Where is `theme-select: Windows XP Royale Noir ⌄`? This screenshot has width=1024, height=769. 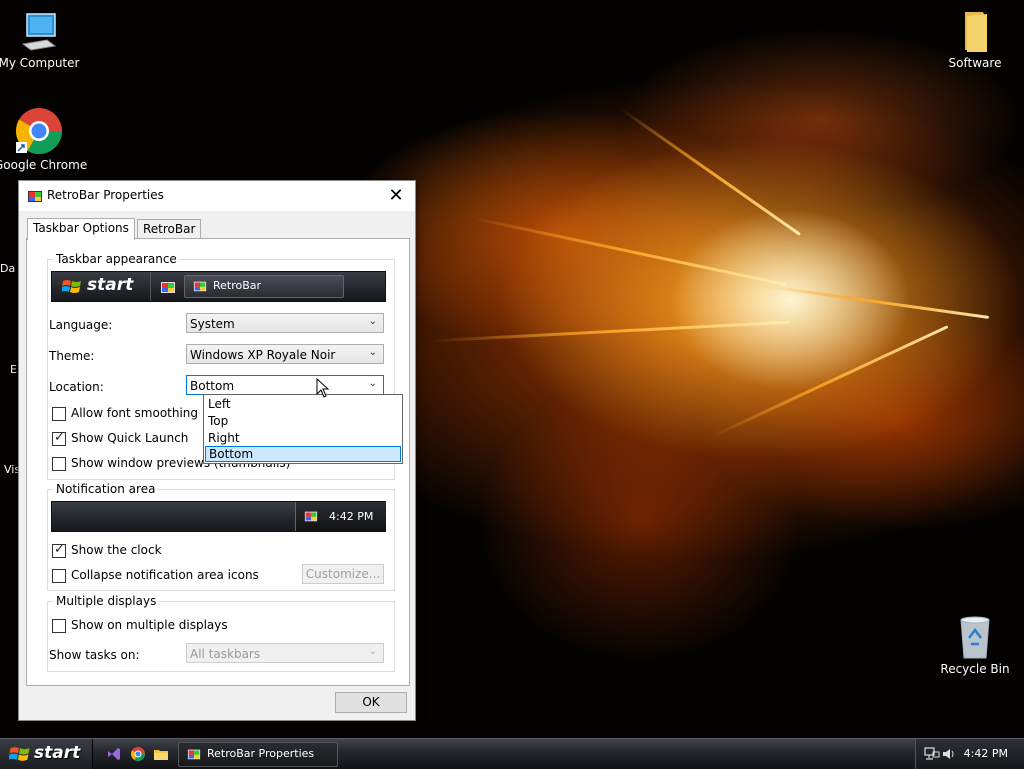
theme-select: Windows XP Royale Noir ⌄ is located at coordinates (285, 354).